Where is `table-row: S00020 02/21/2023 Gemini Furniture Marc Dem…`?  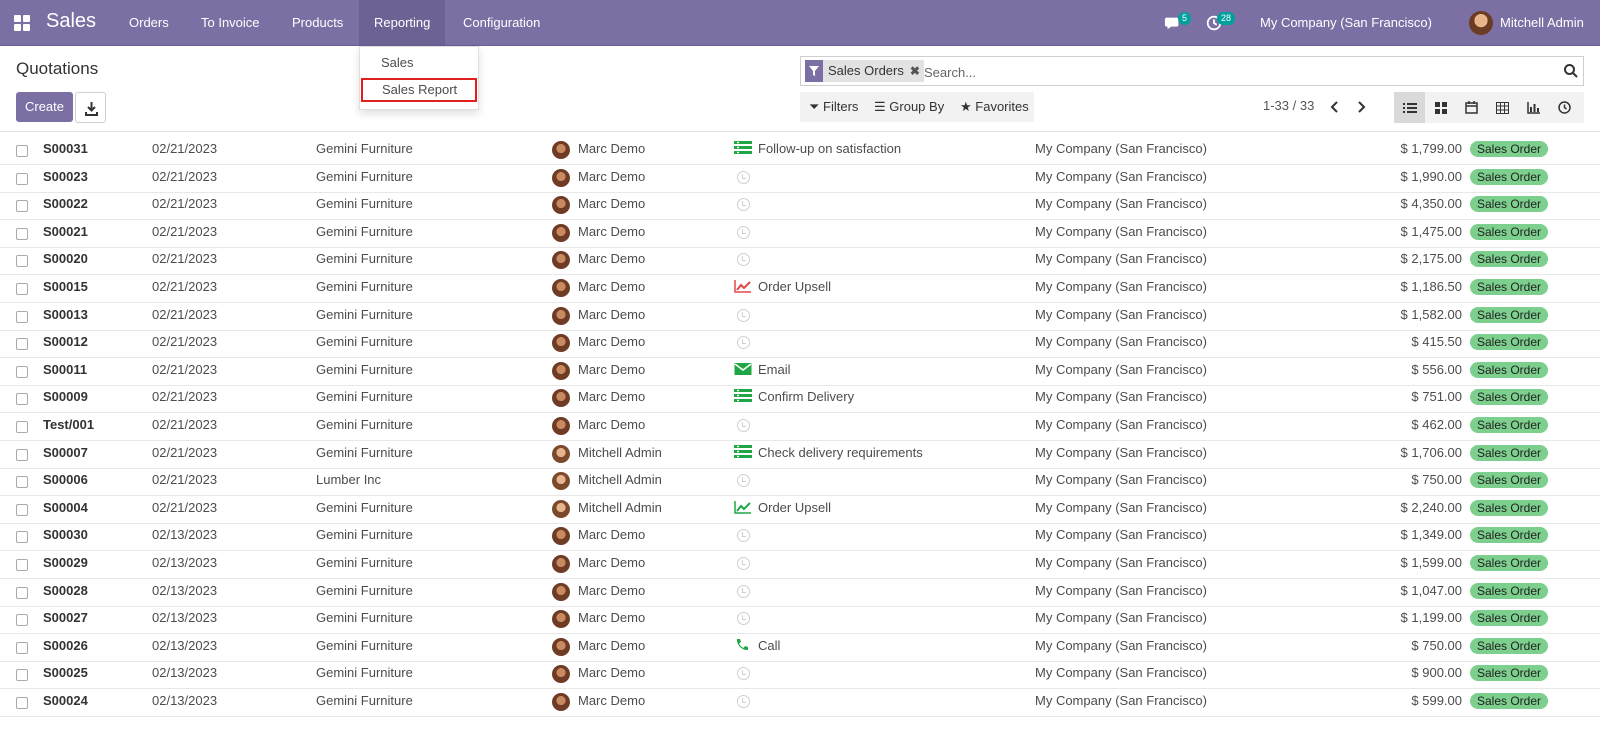 table-row: S00020 02/21/2023 Gemini Furniture Marc Dem… is located at coordinates (800, 261).